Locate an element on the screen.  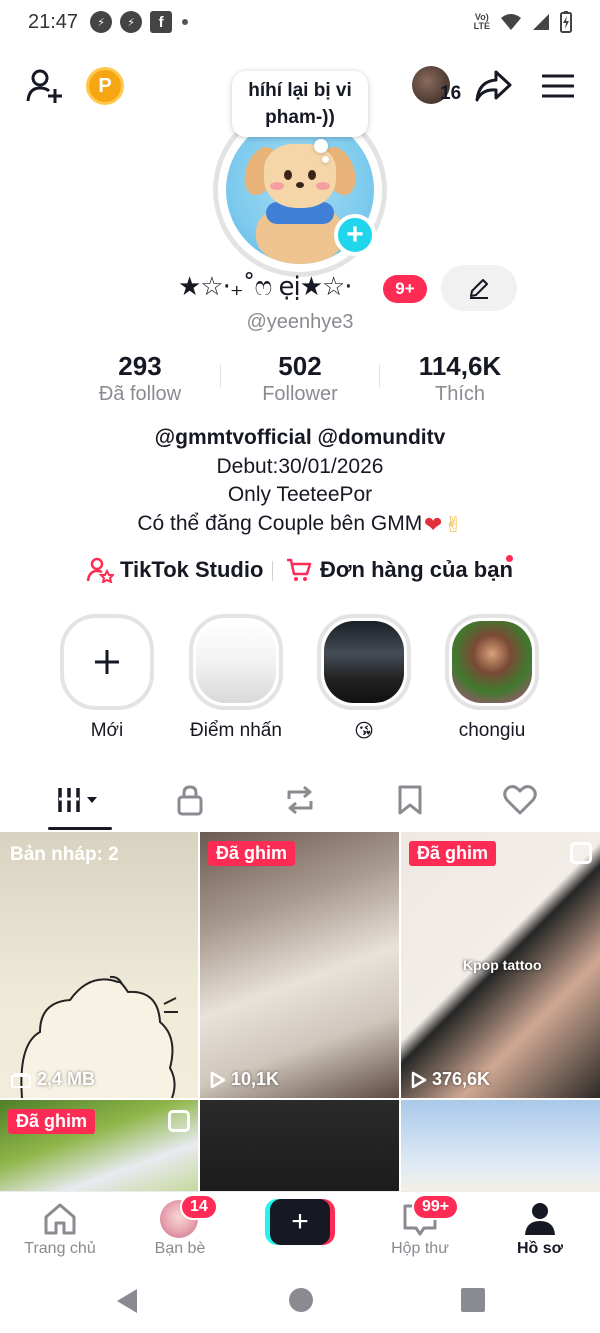
stat-label: Đã follow is located at coordinates (140, 394).